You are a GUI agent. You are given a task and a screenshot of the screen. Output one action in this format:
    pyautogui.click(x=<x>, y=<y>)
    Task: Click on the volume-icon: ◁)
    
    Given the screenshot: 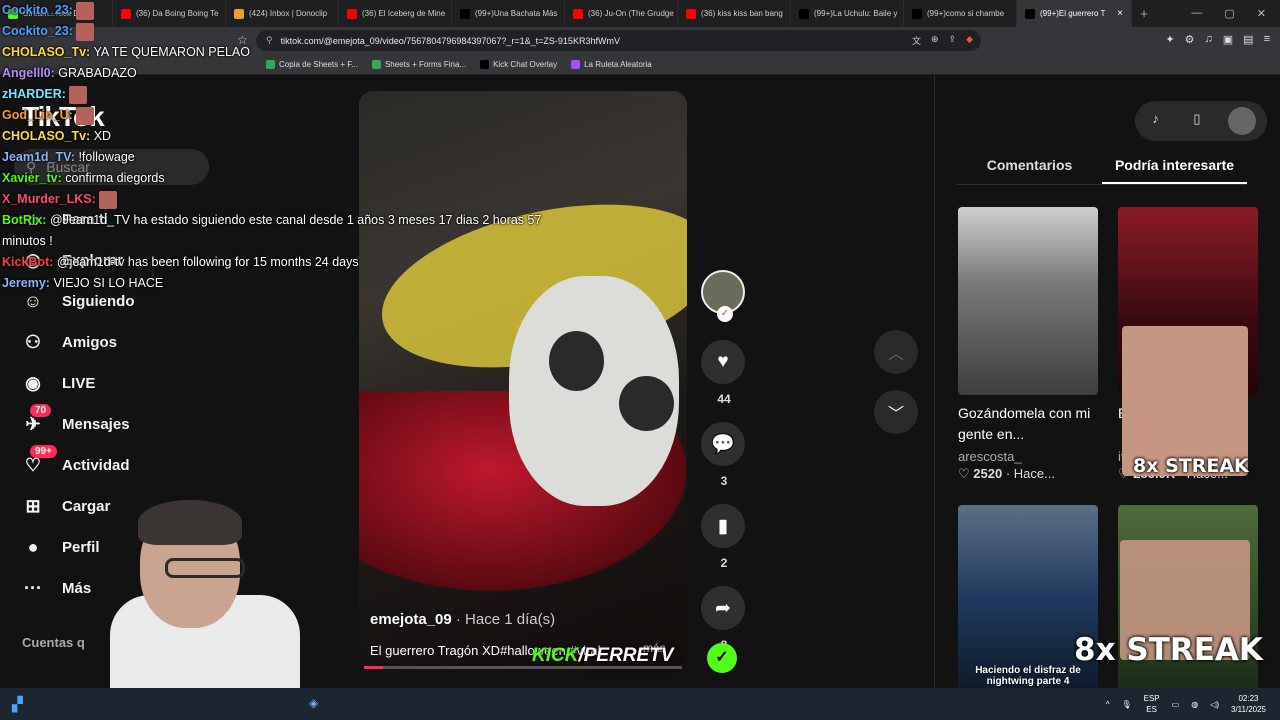 What is the action you would take?
    pyautogui.click(x=1214, y=704)
    